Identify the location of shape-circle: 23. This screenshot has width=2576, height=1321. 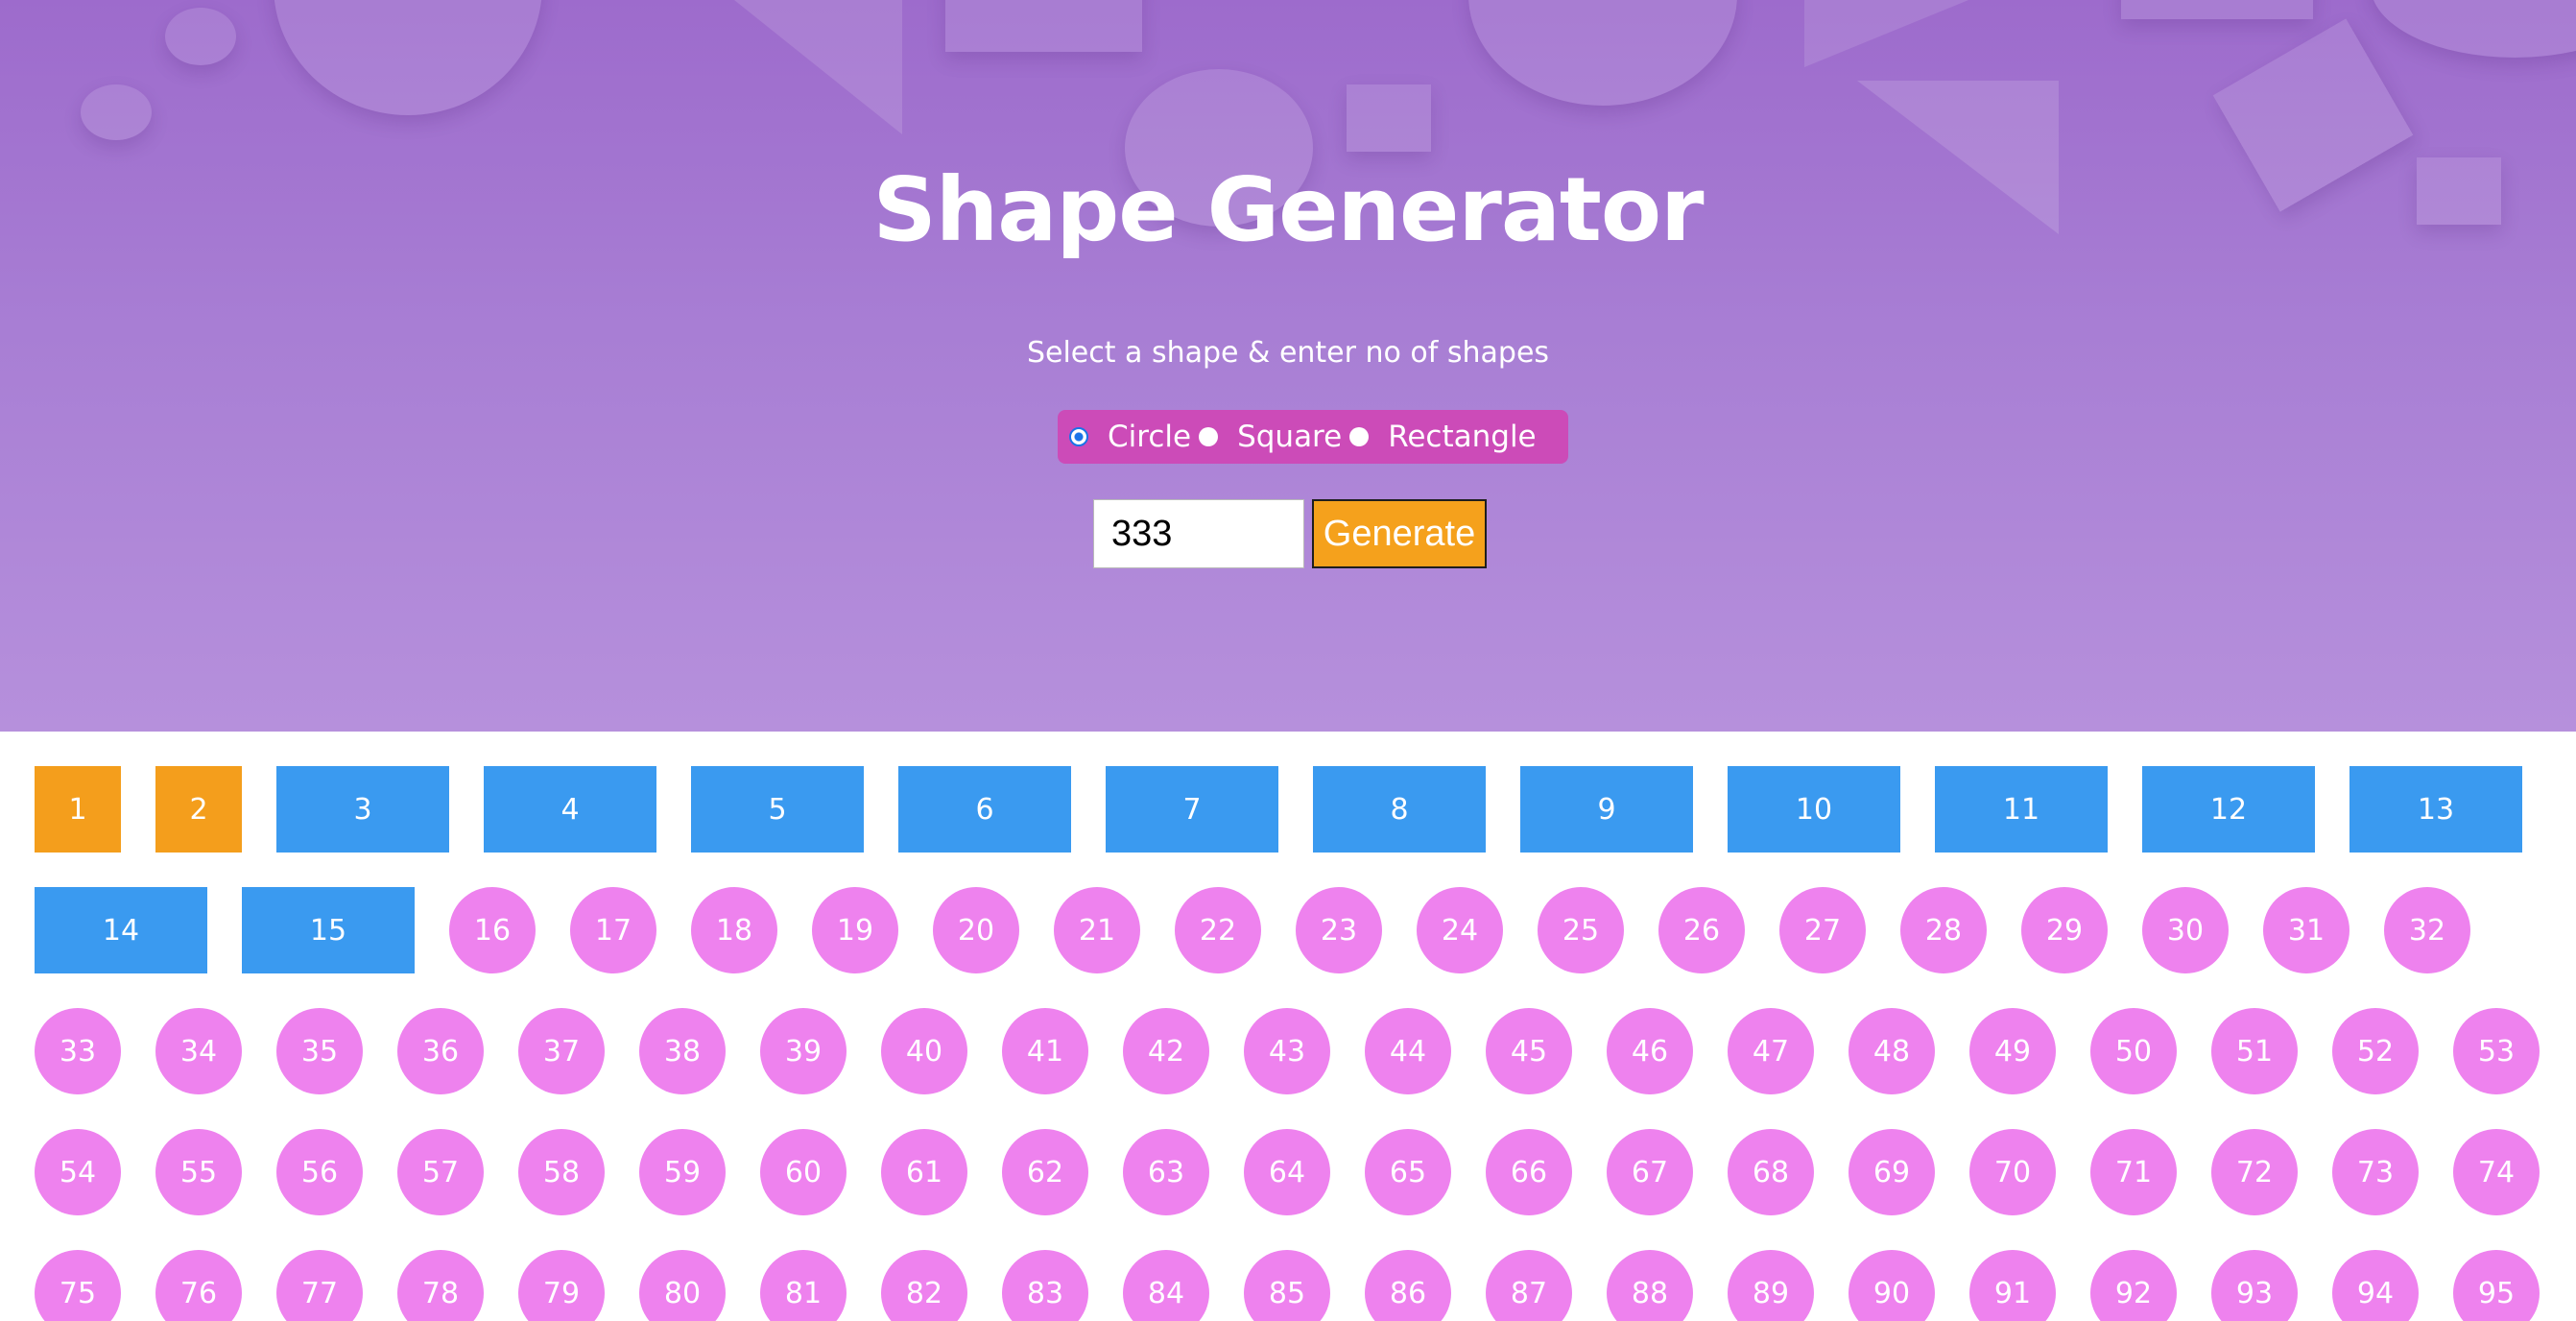
(1339, 930).